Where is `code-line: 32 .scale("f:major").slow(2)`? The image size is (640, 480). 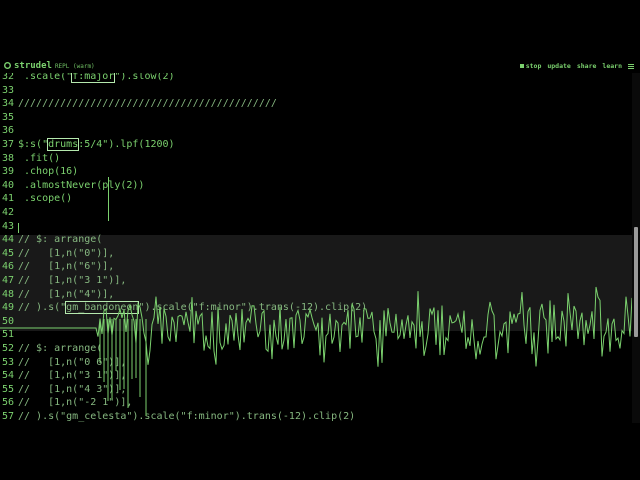 code-line: 32 .scale("f:major").slow(2) is located at coordinates (316, 78).